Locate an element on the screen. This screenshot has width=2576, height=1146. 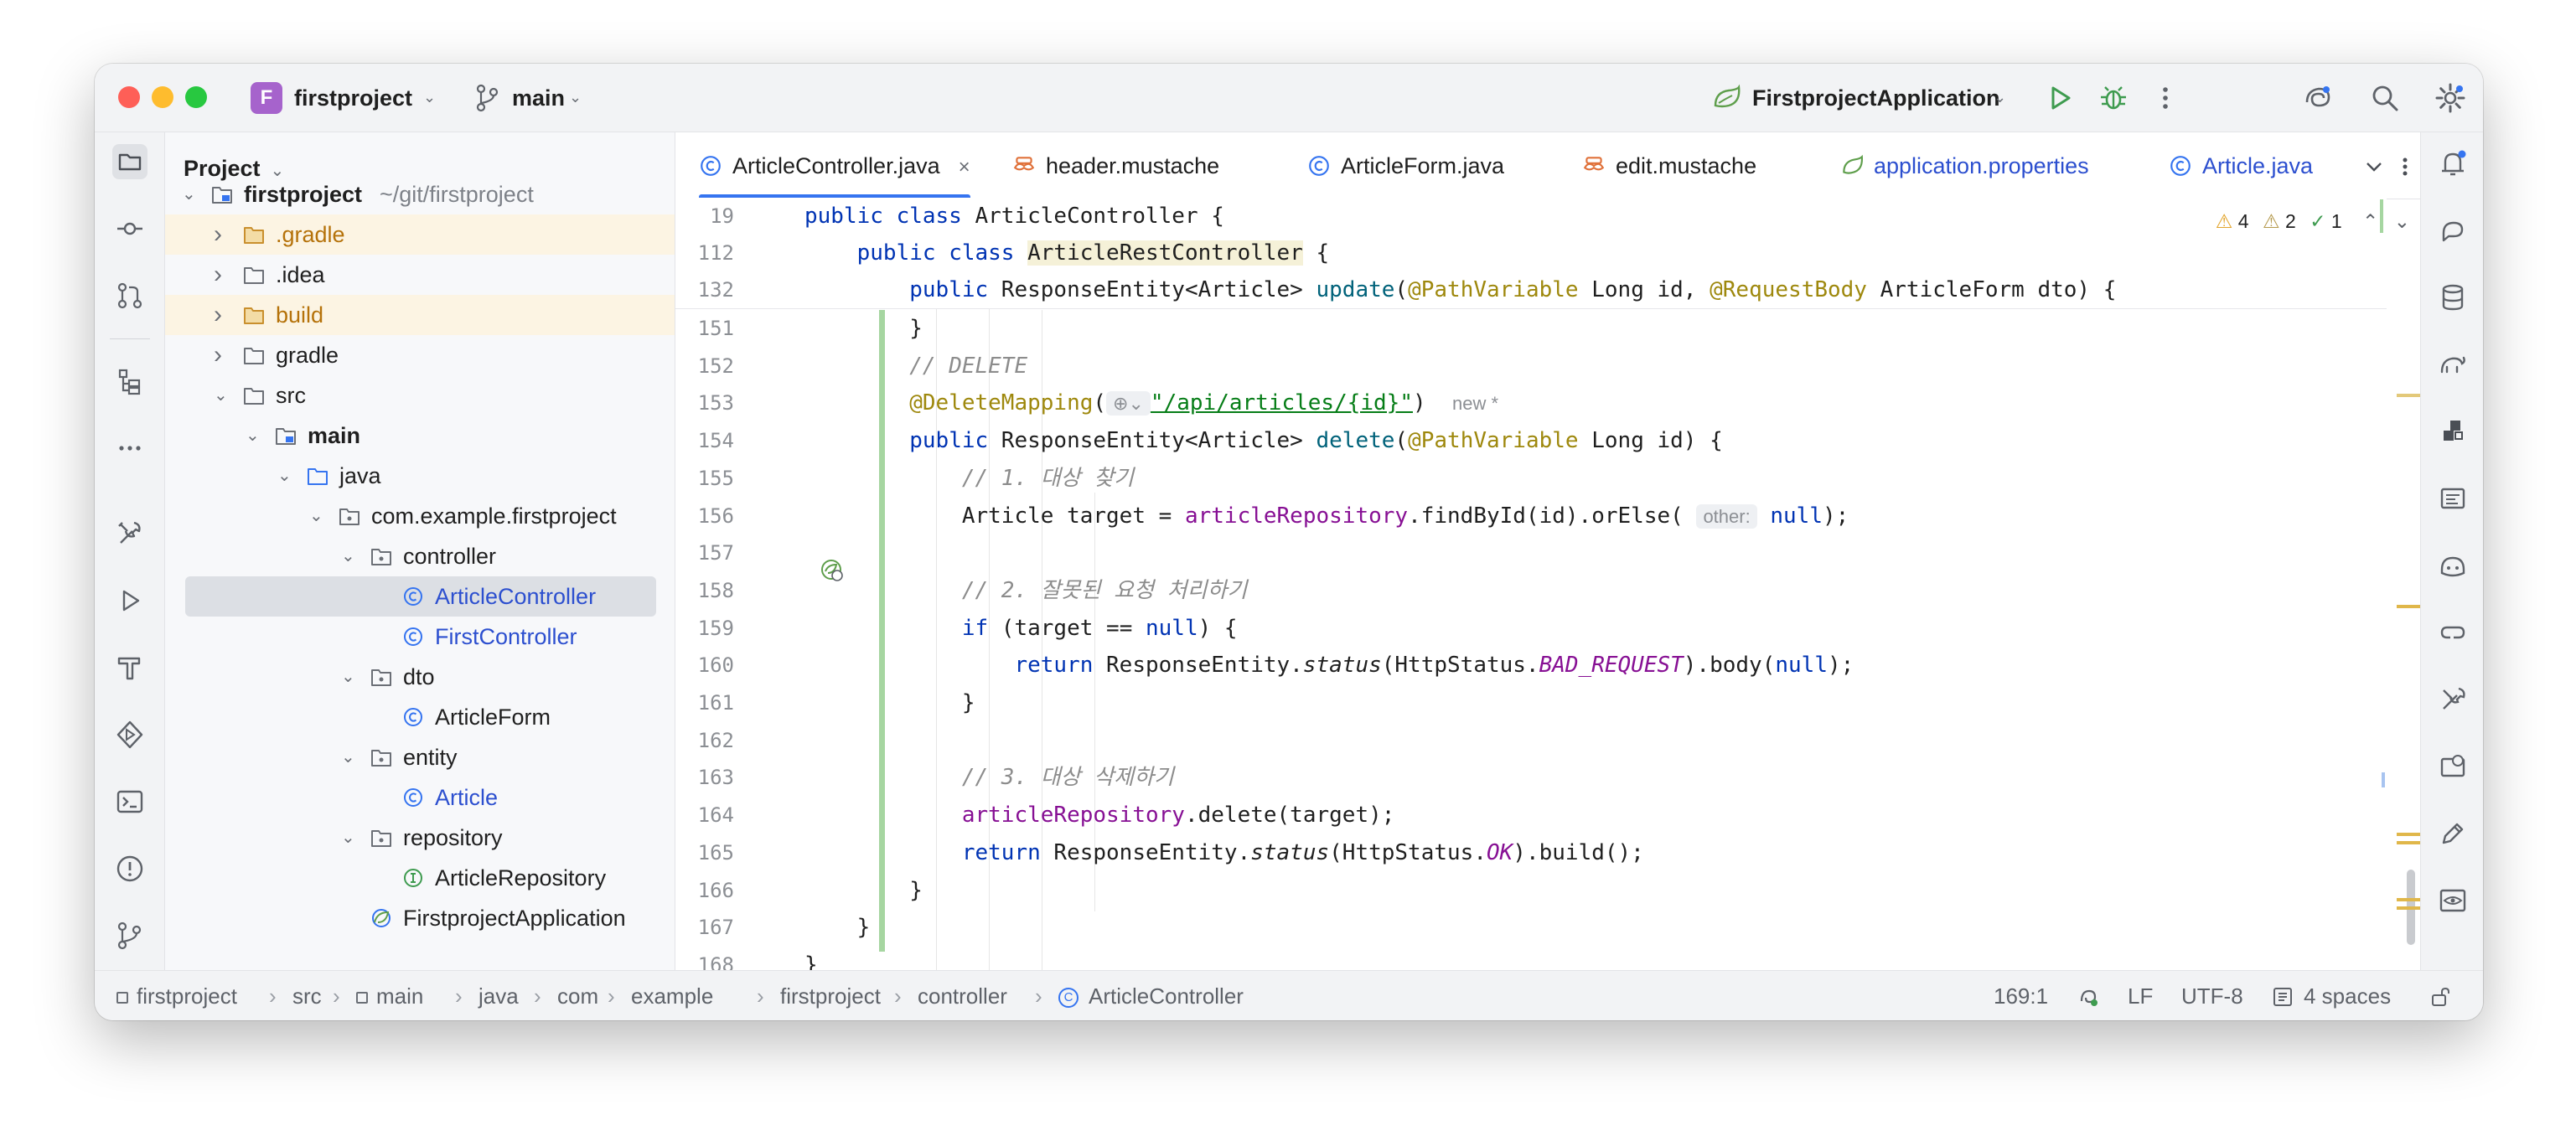
tree-item-dto: ⌄ dto is located at coordinates (420, 677).